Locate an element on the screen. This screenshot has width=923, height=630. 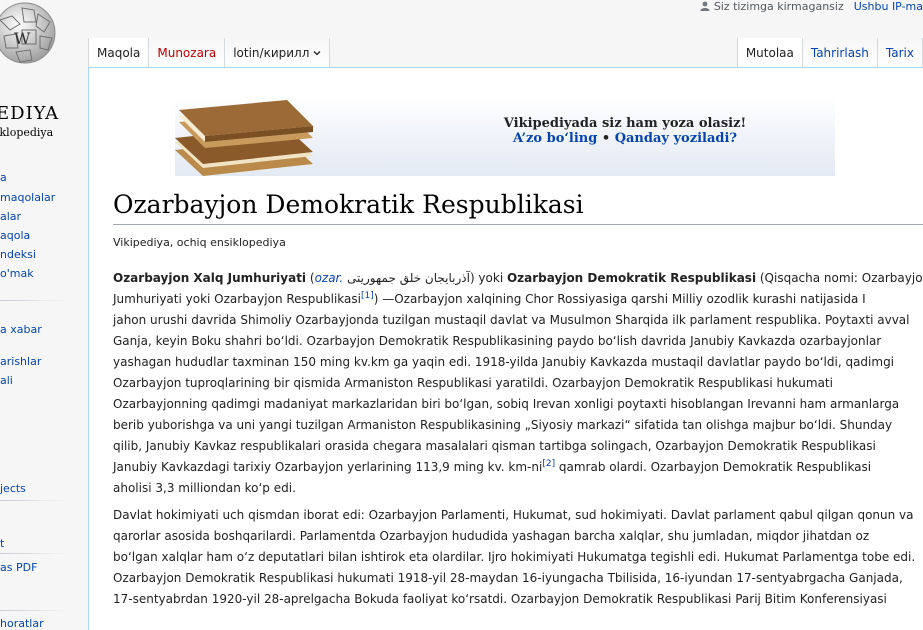
not-logged-in-text: Siz tizimga kirmagansiz is located at coordinates (778, 6).